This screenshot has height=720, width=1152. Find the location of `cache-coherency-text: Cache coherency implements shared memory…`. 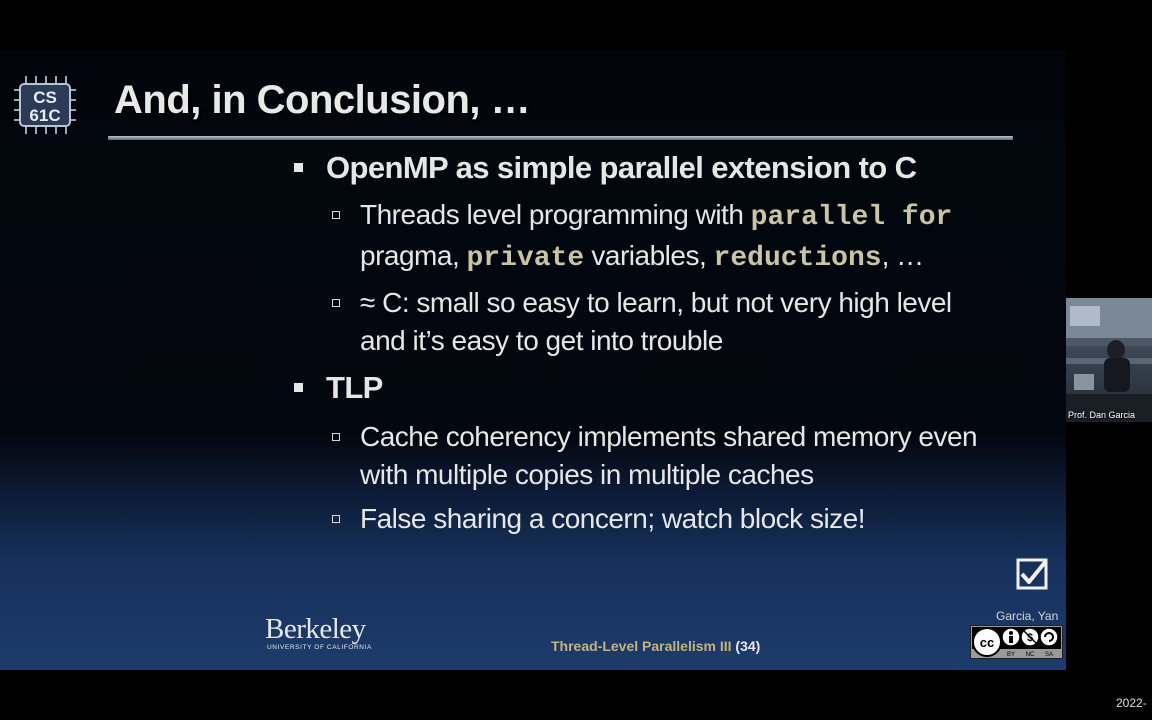

cache-coherency-text: Cache coherency implements shared memory… is located at coordinates (669, 455).